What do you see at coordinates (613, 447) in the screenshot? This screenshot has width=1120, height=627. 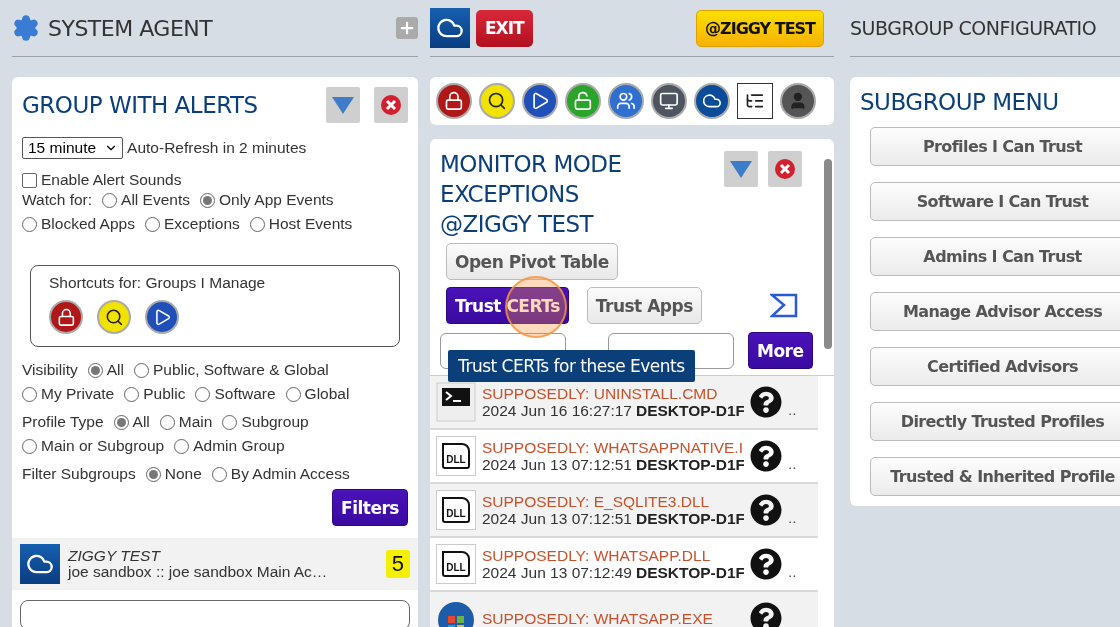 I see `event-title: SUPPOSEDLY: WHATSAPPNATIVE.I` at bounding box center [613, 447].